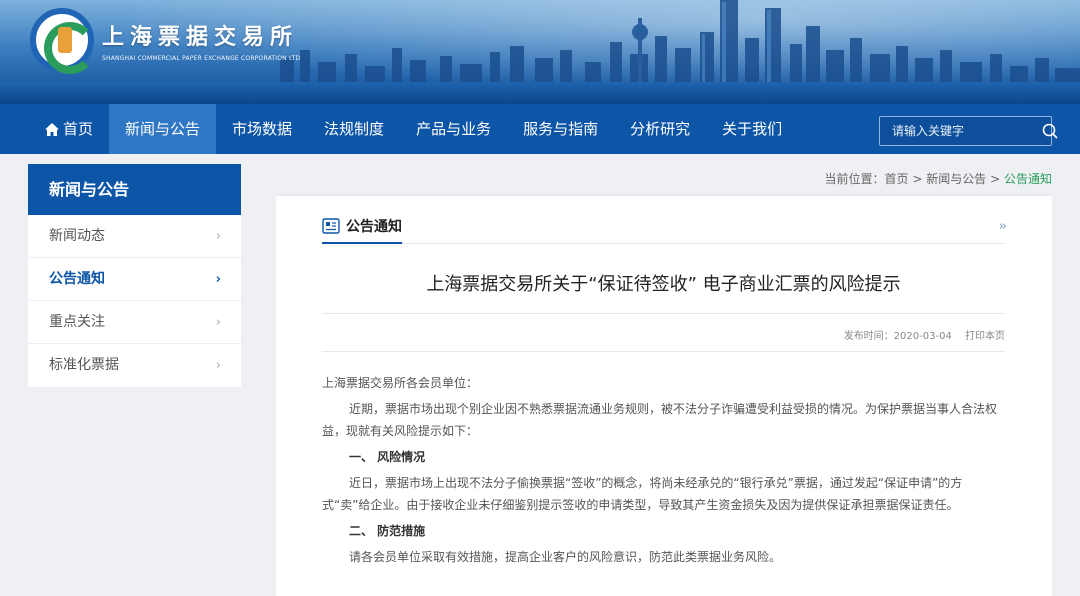 Image resolution: width=1080 pixels, height=596 pixels. What do you see at coordinates (540, 93) in the screenshot?
I see `banner-water` at bounding box center [540, 93].